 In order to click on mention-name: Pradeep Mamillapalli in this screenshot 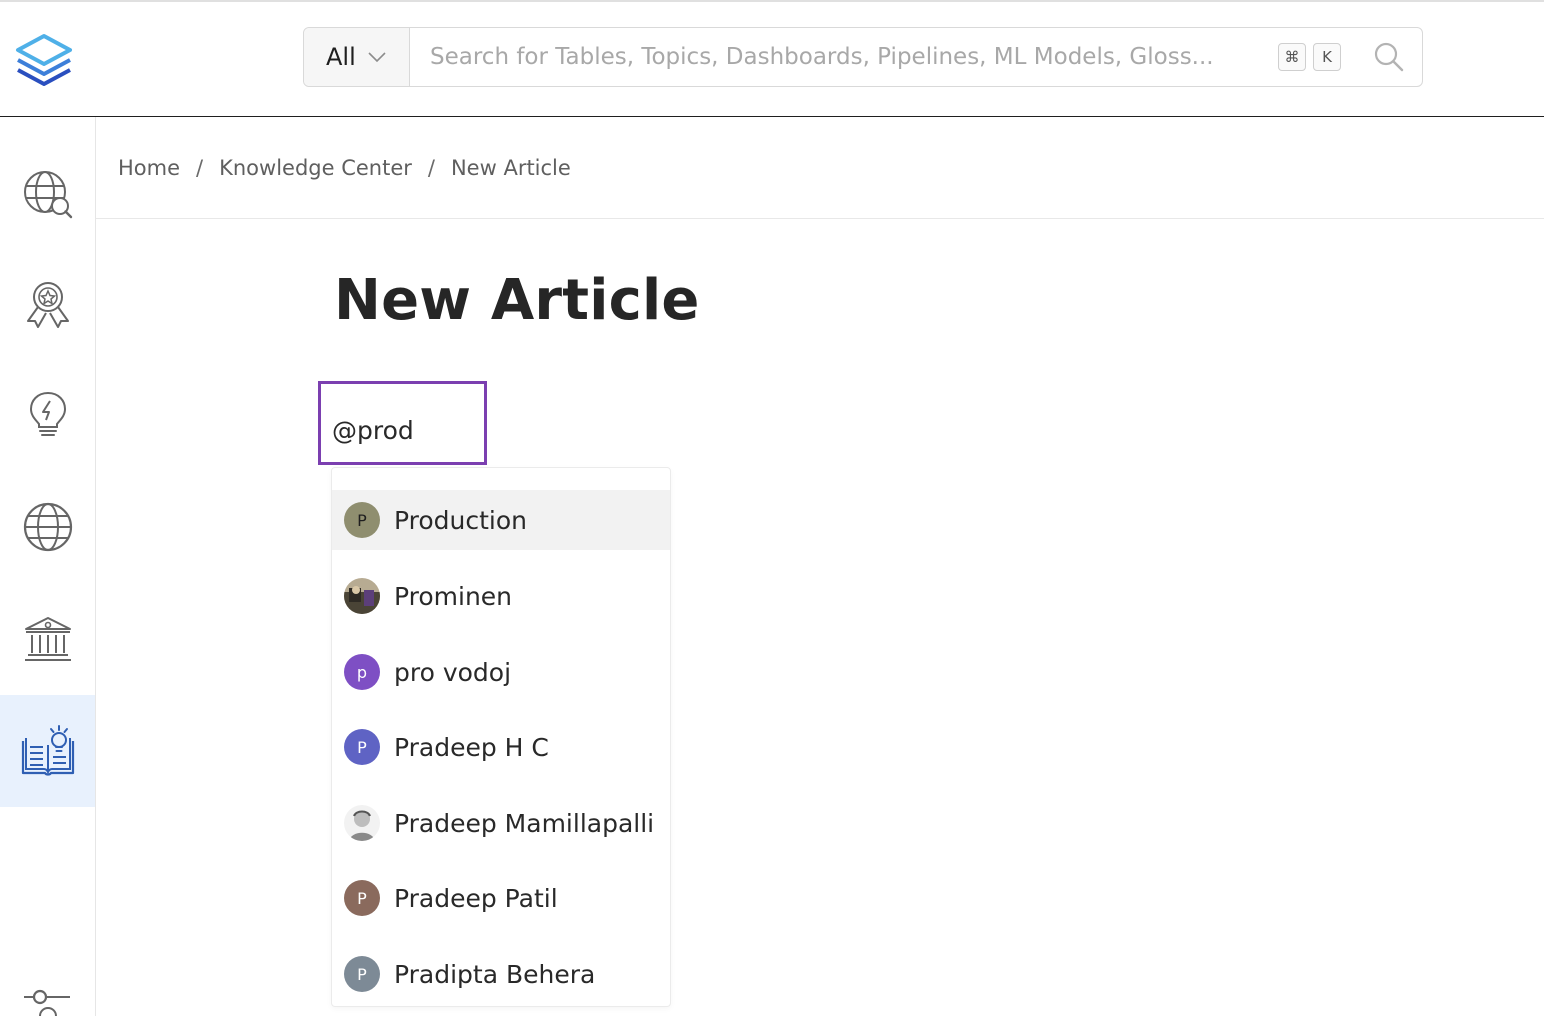, I will do `click(524, 823)`.